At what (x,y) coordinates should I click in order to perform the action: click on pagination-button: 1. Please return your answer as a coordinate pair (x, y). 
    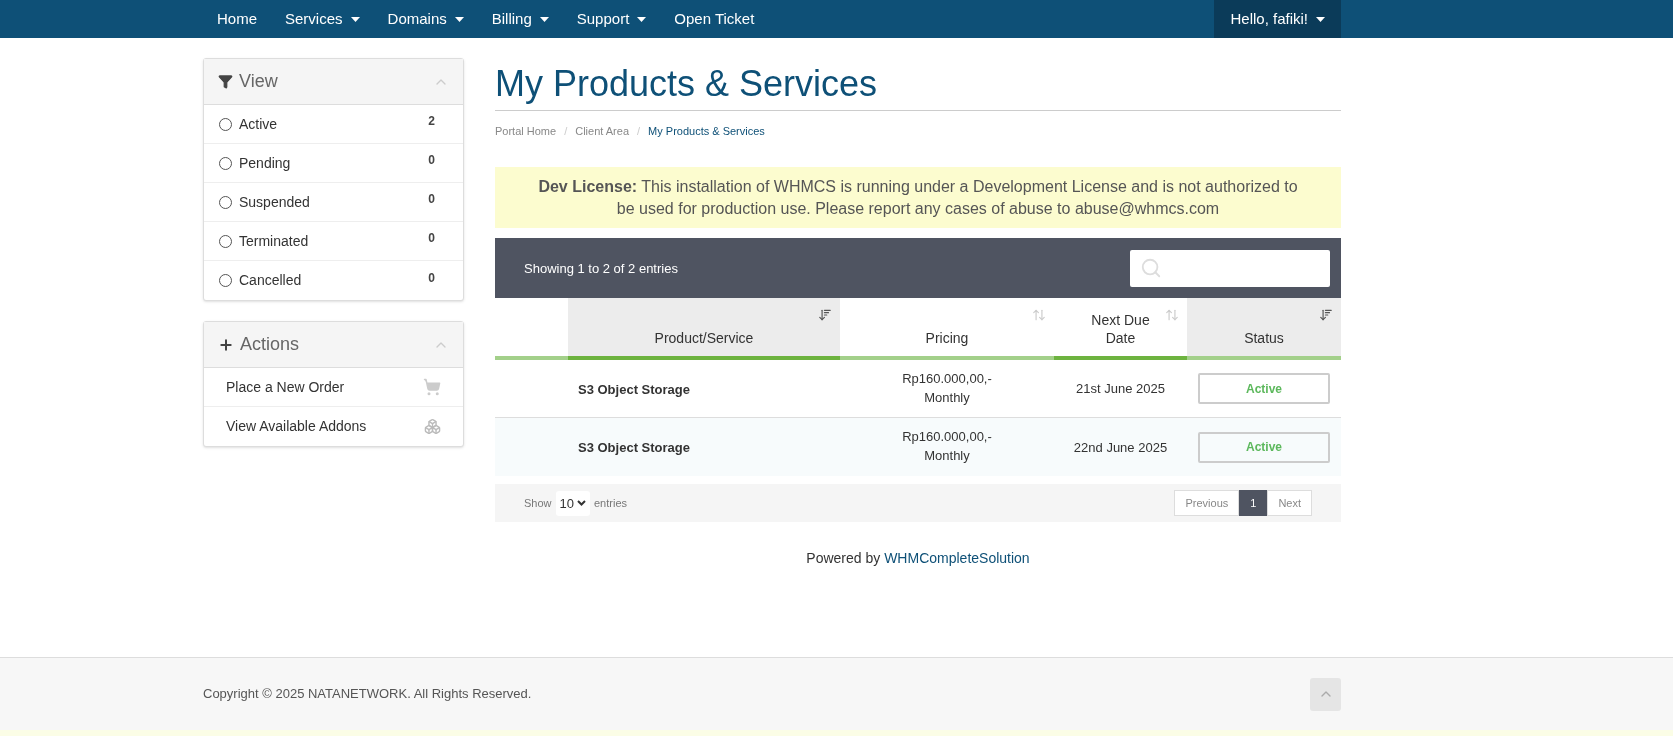
    Looking at the image, I should click on (1253, 503).